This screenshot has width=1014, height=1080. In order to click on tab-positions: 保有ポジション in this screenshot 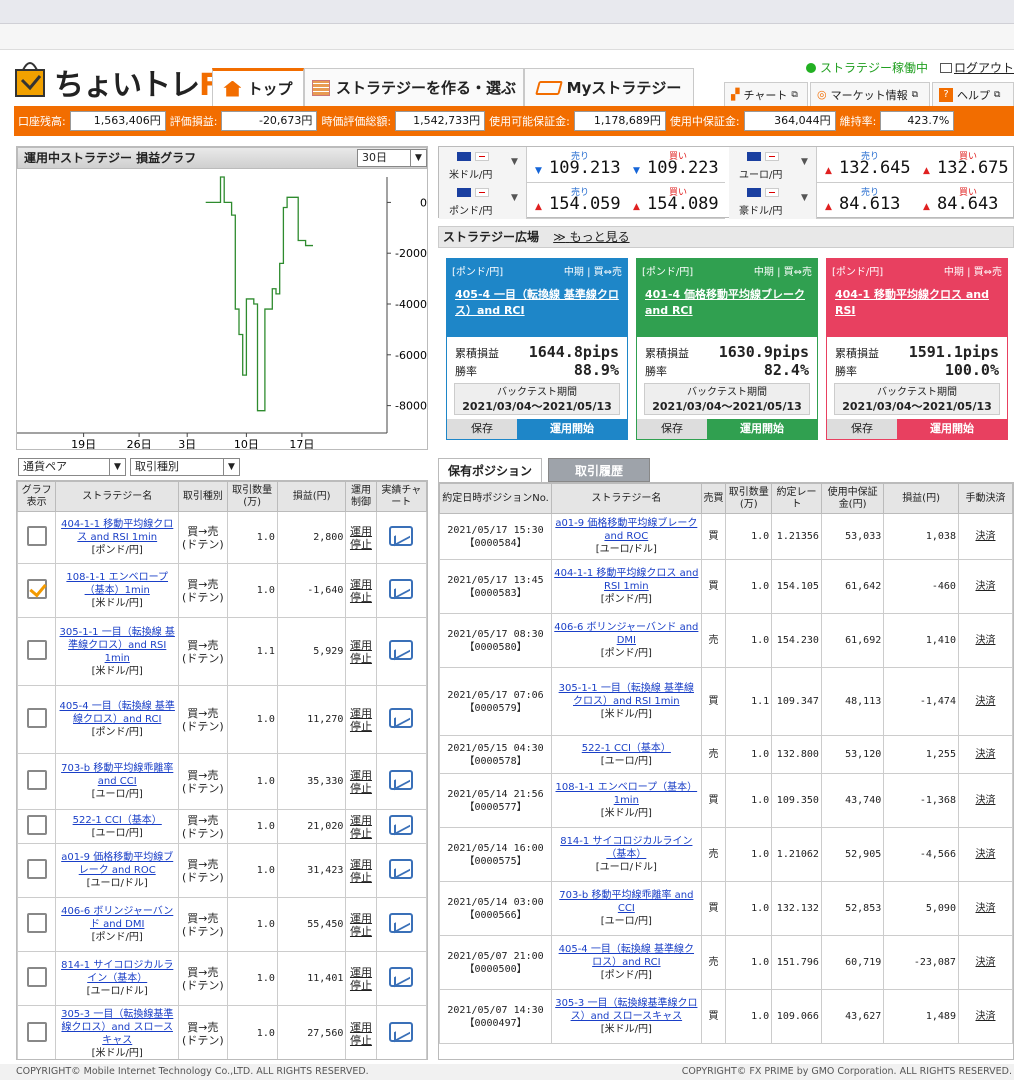, I will do `click(490, 470)`.